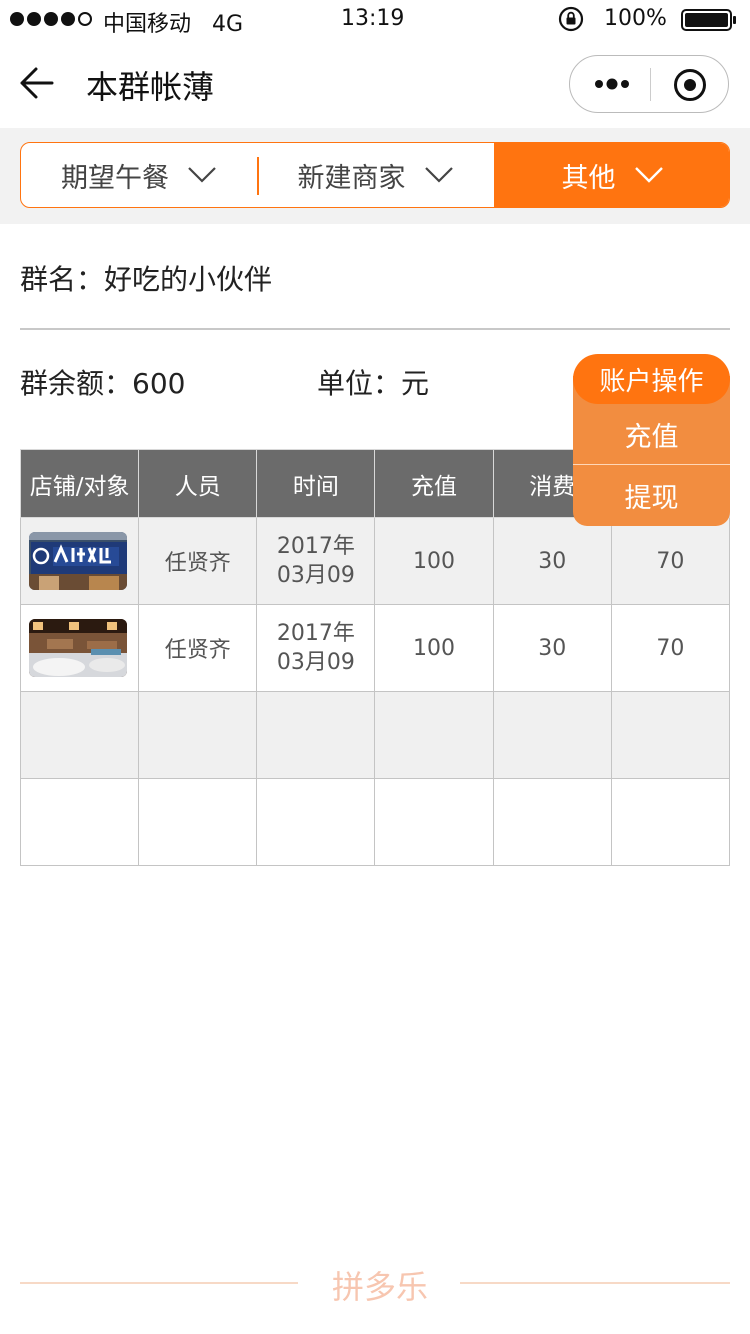 This screenshot has width=750, height=1334. Describe the element at coordinates (588, 178) in the screenshot. I see `tab-label: 其他` at that location.